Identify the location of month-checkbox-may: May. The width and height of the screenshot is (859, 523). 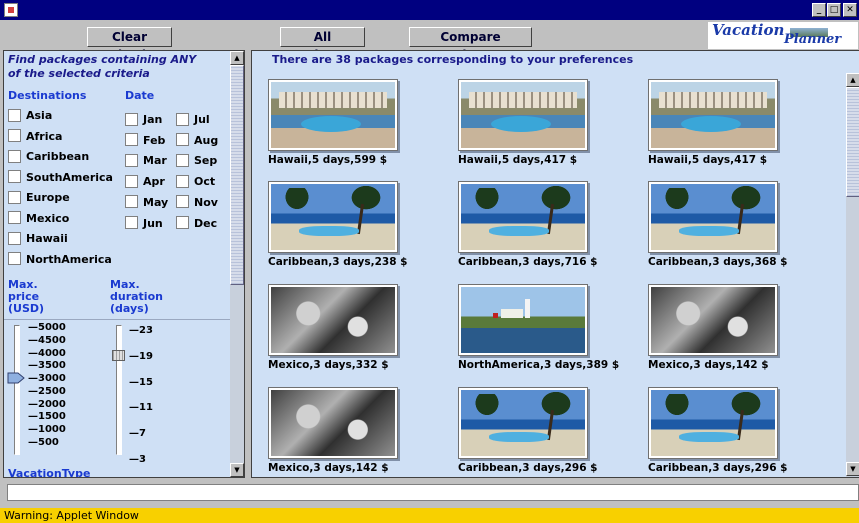
(146, 203).